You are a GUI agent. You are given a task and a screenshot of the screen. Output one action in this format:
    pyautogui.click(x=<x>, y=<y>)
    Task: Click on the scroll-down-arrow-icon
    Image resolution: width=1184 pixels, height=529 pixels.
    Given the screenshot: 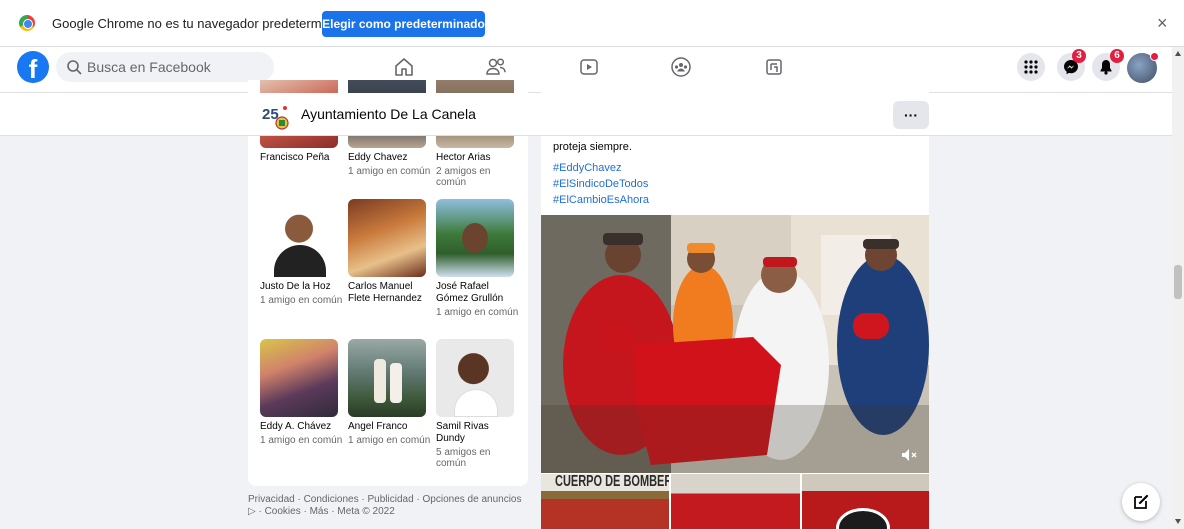 What is the action you would take?
    pyautogui.click(x=1178, y=521)
    